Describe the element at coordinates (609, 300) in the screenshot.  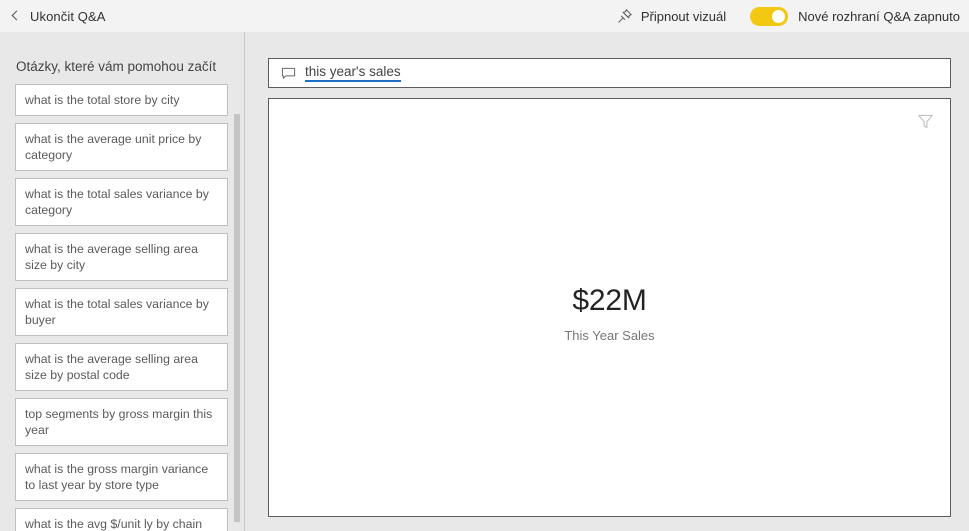
I see `card-value: $22M` at that location.